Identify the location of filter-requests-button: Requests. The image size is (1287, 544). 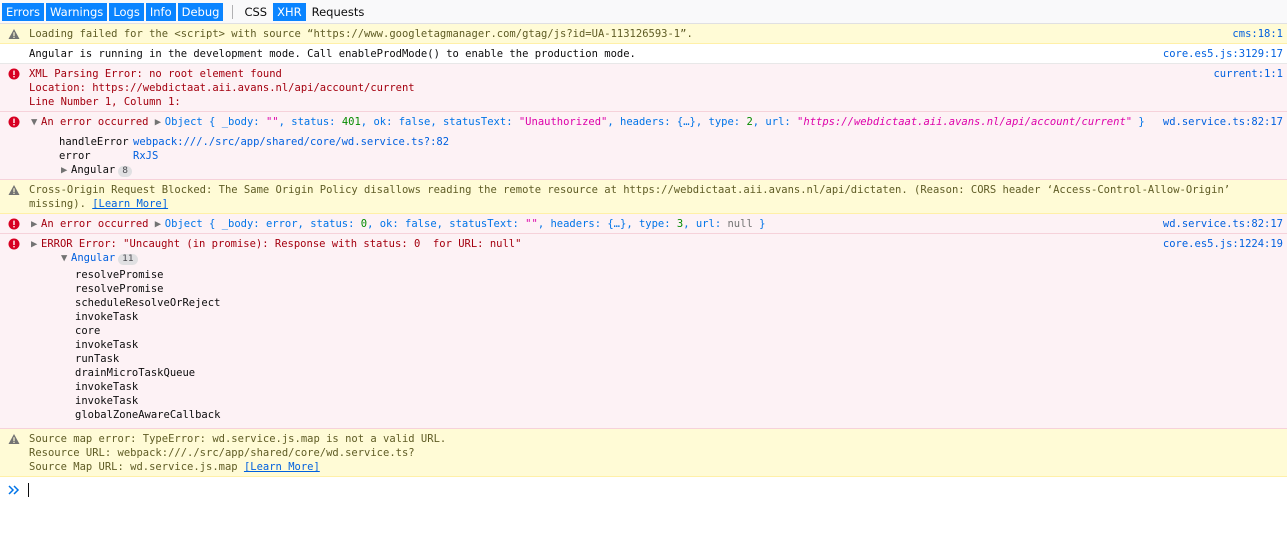
(338, 12).